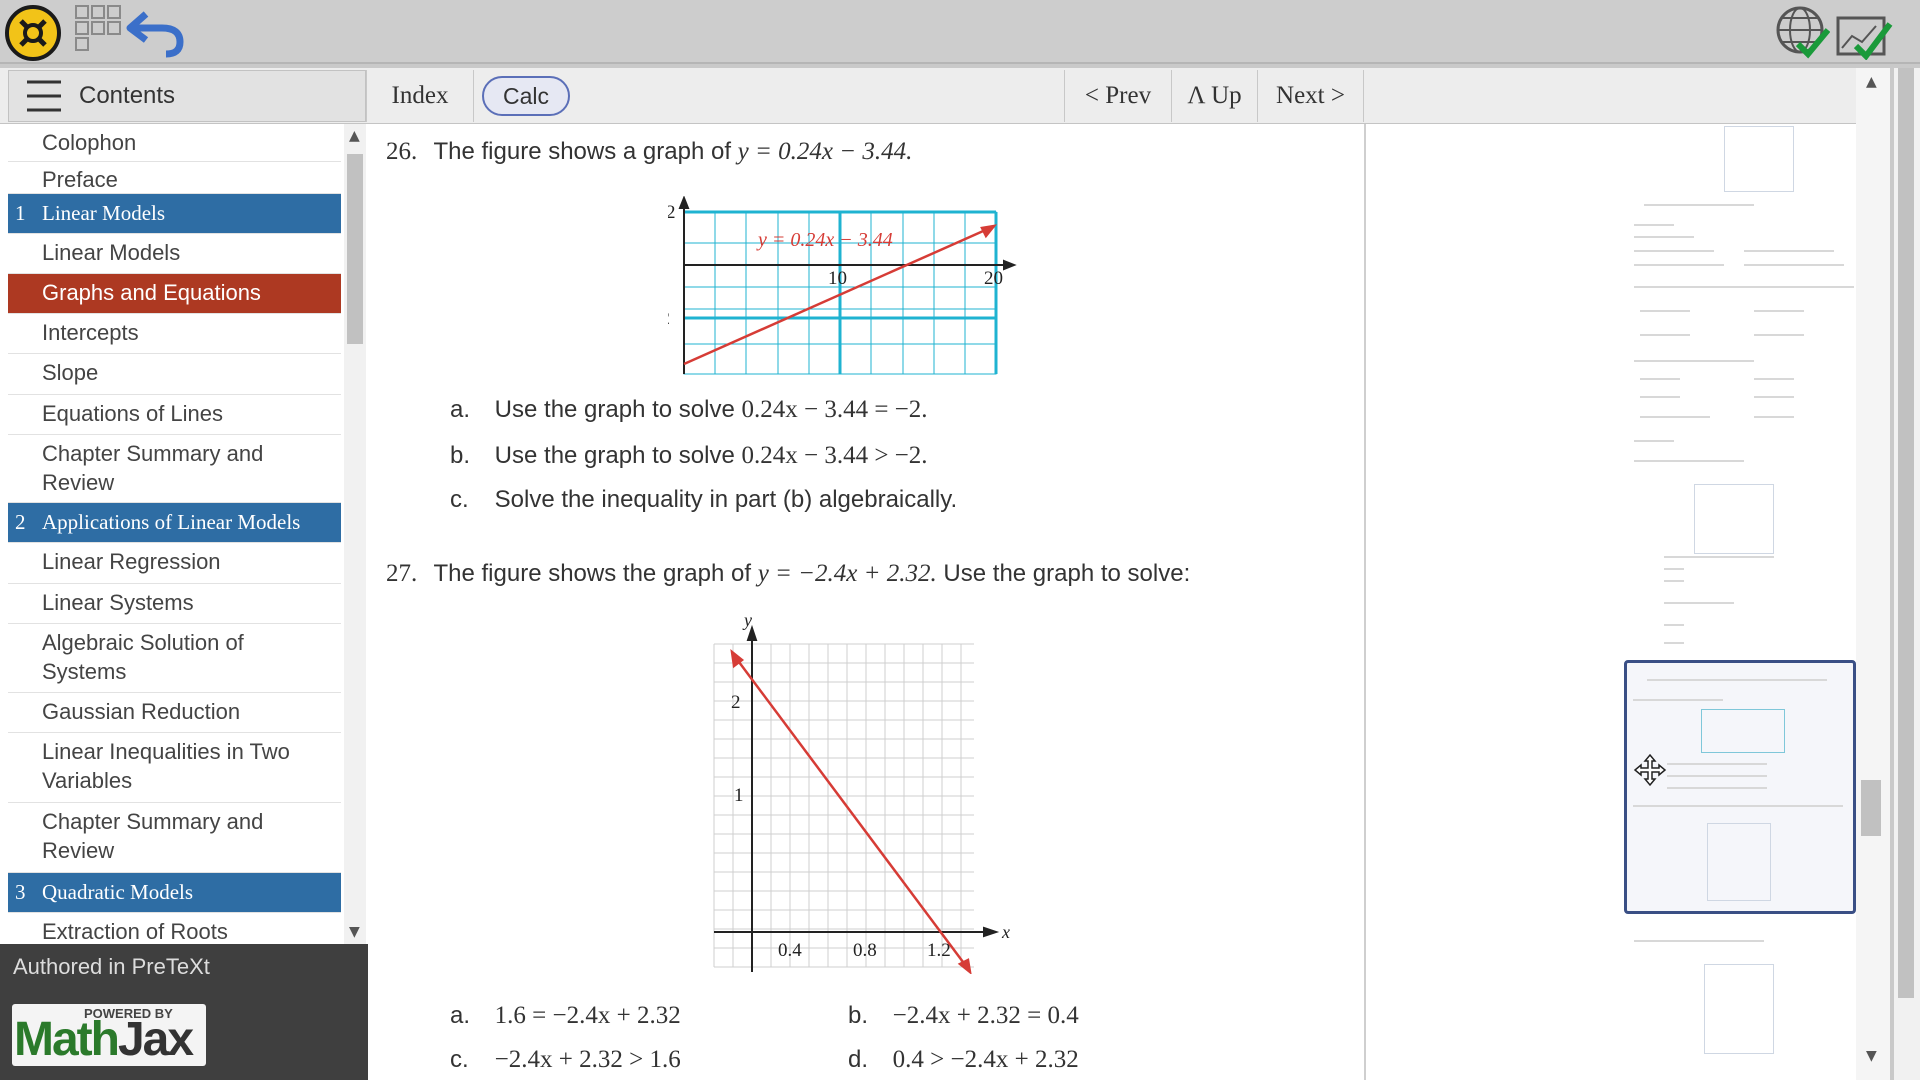 This screenshot has width=1920, height=1080. I want to click on logo-jax: Jax, so click(155, 1039).